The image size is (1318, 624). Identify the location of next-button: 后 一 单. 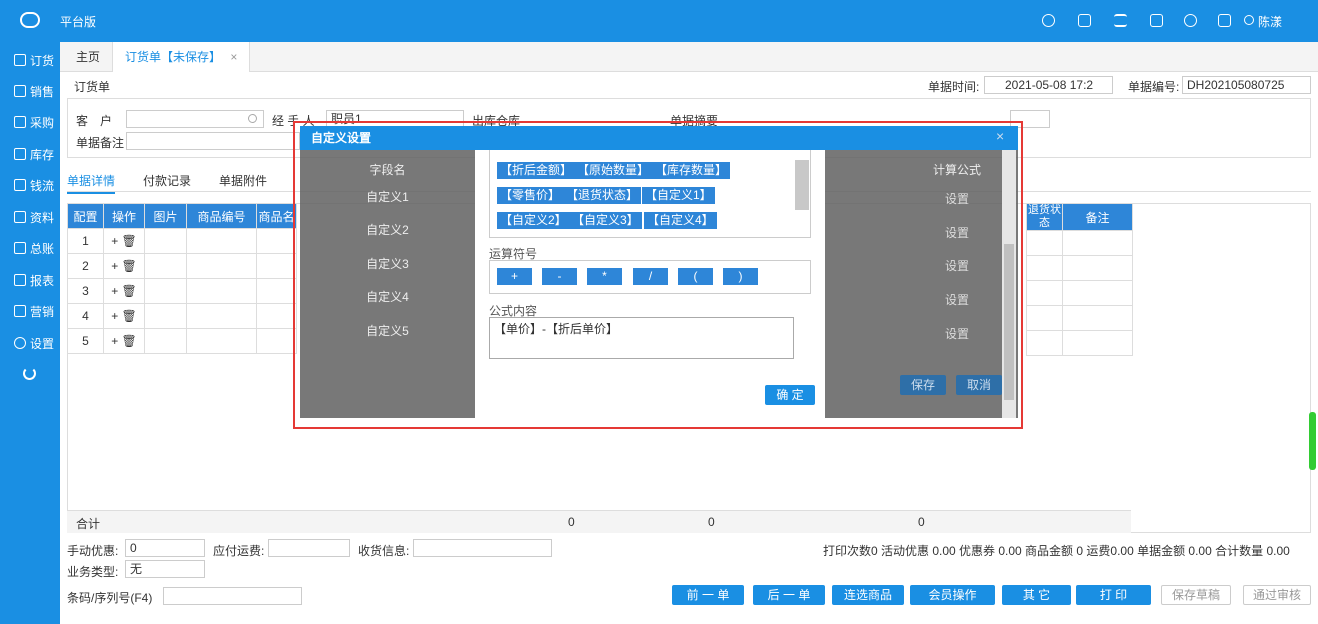
(789, 595).